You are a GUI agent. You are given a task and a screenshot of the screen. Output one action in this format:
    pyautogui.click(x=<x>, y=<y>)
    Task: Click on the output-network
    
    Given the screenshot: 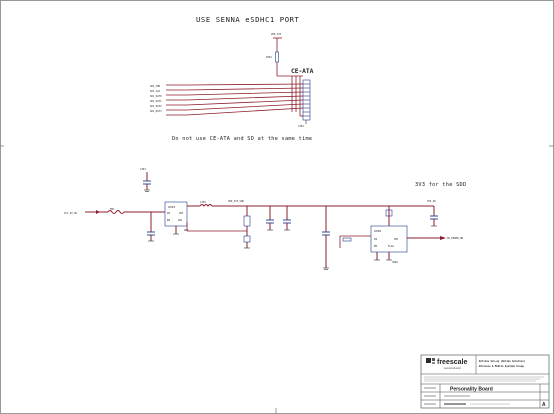 What is the action you would take?
    pyautogui.click(x=238, y=227)
    